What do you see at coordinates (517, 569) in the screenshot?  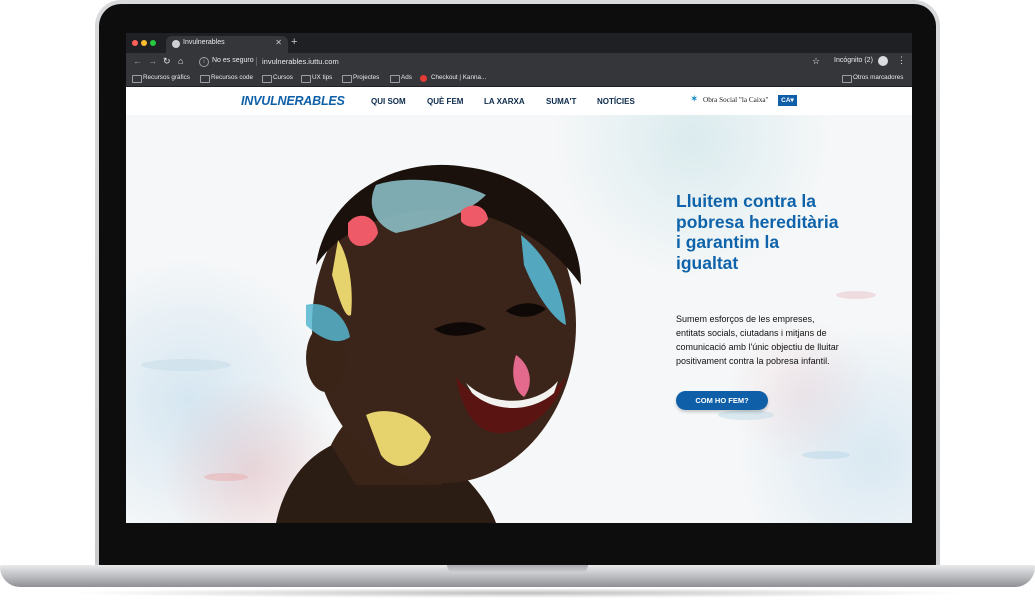 I see `laptop-notch` at bounding box center [517, 569].